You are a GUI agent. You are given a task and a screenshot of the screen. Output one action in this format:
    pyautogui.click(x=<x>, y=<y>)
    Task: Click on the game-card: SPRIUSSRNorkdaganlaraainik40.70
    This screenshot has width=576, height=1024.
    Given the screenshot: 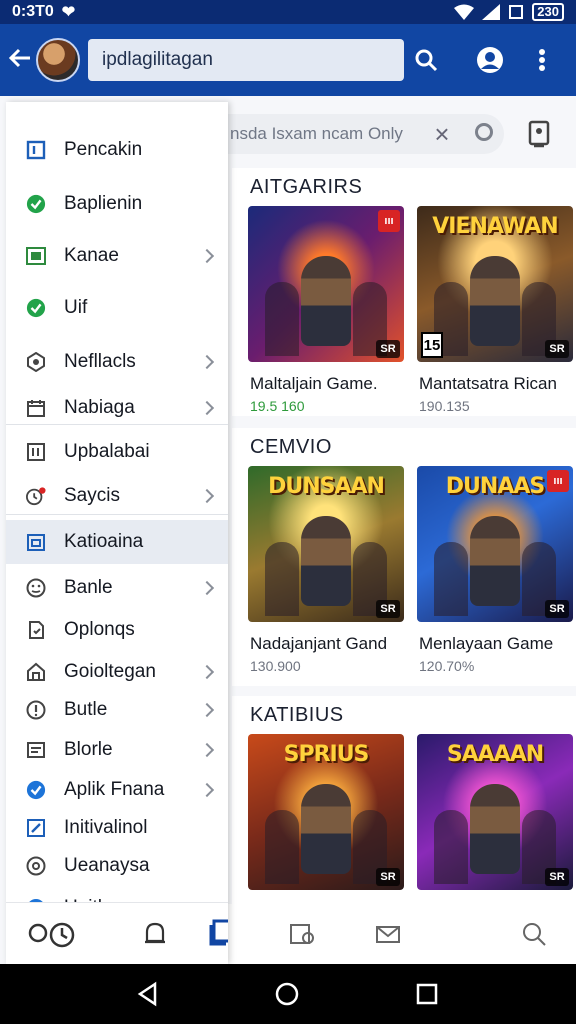 What is the action you would take?
    pyautogui.click(x=326, y=838)
    